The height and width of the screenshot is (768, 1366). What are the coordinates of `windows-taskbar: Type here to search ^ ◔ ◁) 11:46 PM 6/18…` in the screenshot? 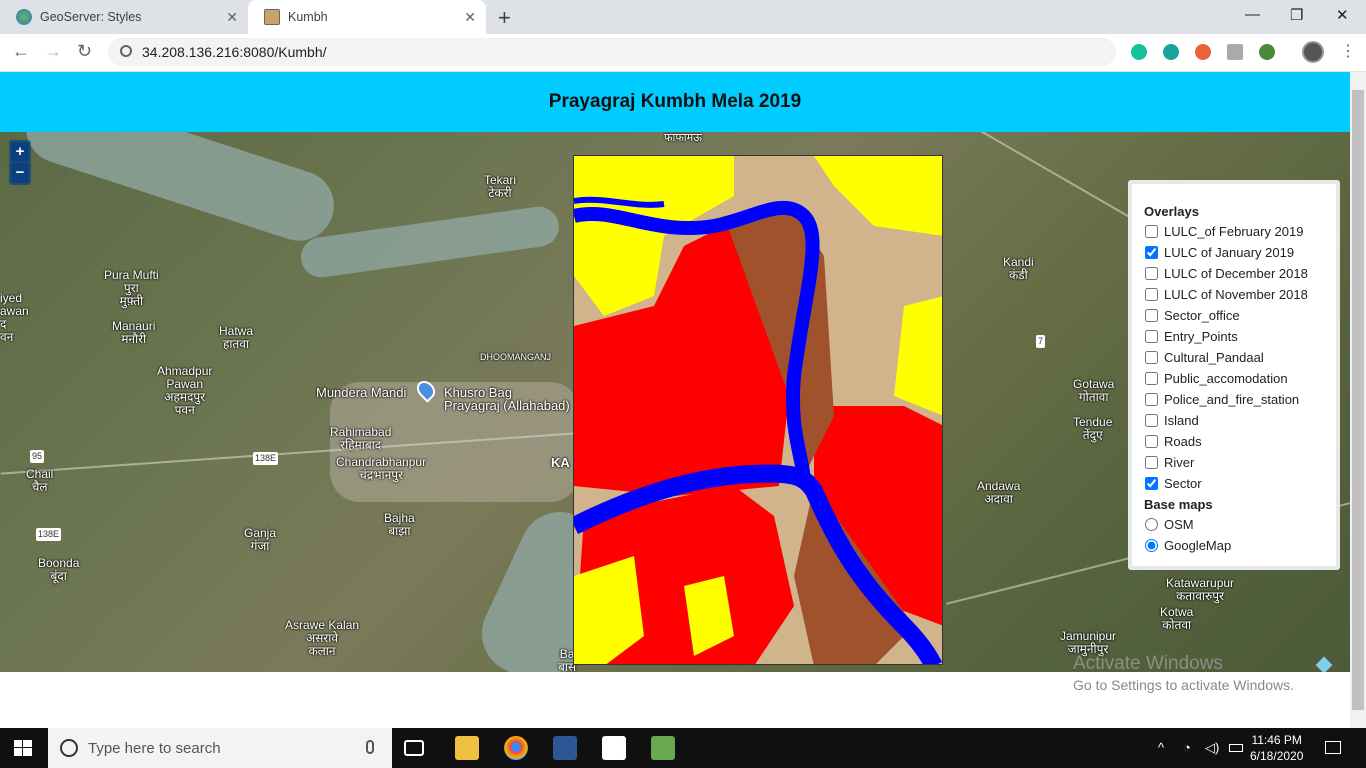 It's located at (683, 748).